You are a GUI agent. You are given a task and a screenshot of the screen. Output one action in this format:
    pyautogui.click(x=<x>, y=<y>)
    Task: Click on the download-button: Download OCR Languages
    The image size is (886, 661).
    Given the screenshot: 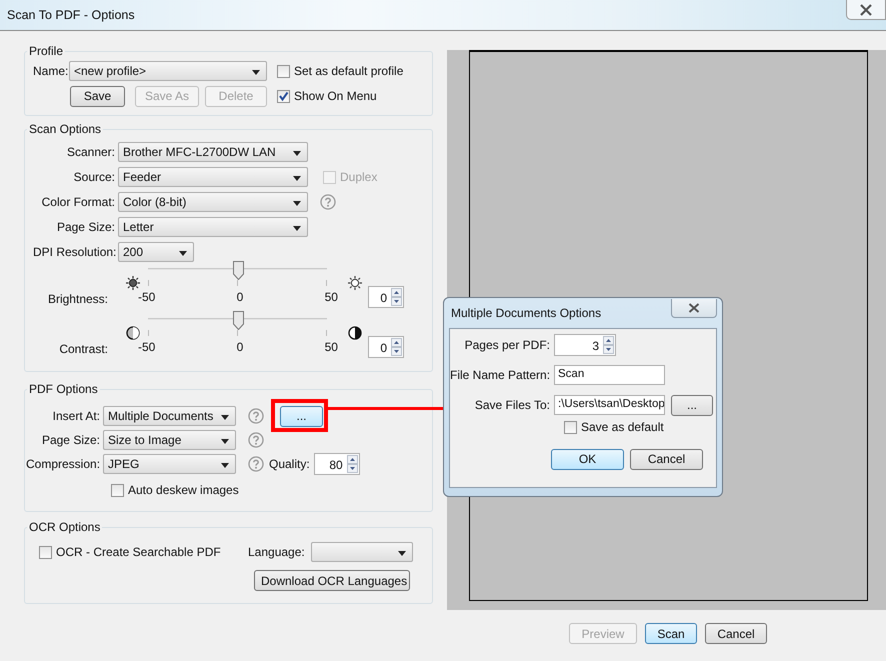 What is the action you would take?
    pyautogui.click(x=332, y=580)
    